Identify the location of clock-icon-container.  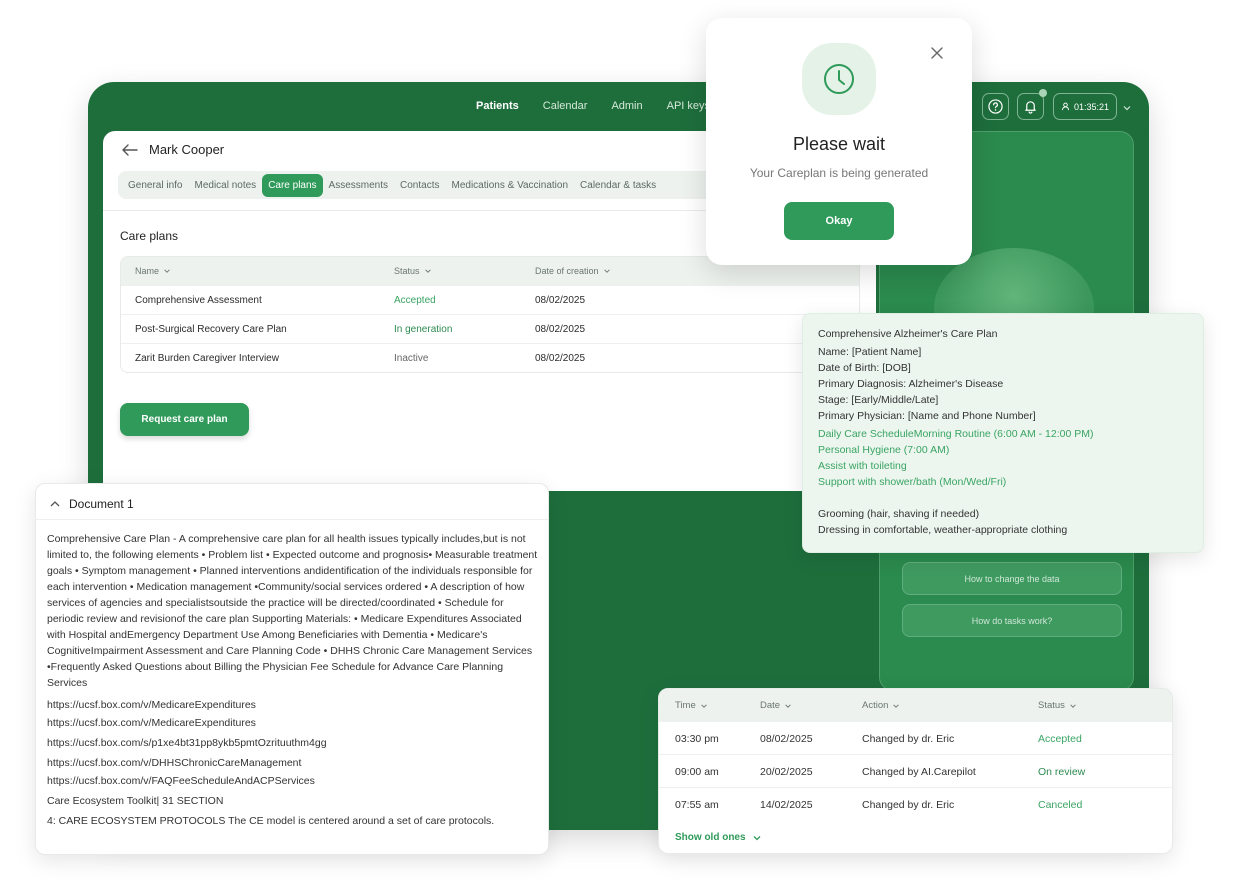
(839, 79).